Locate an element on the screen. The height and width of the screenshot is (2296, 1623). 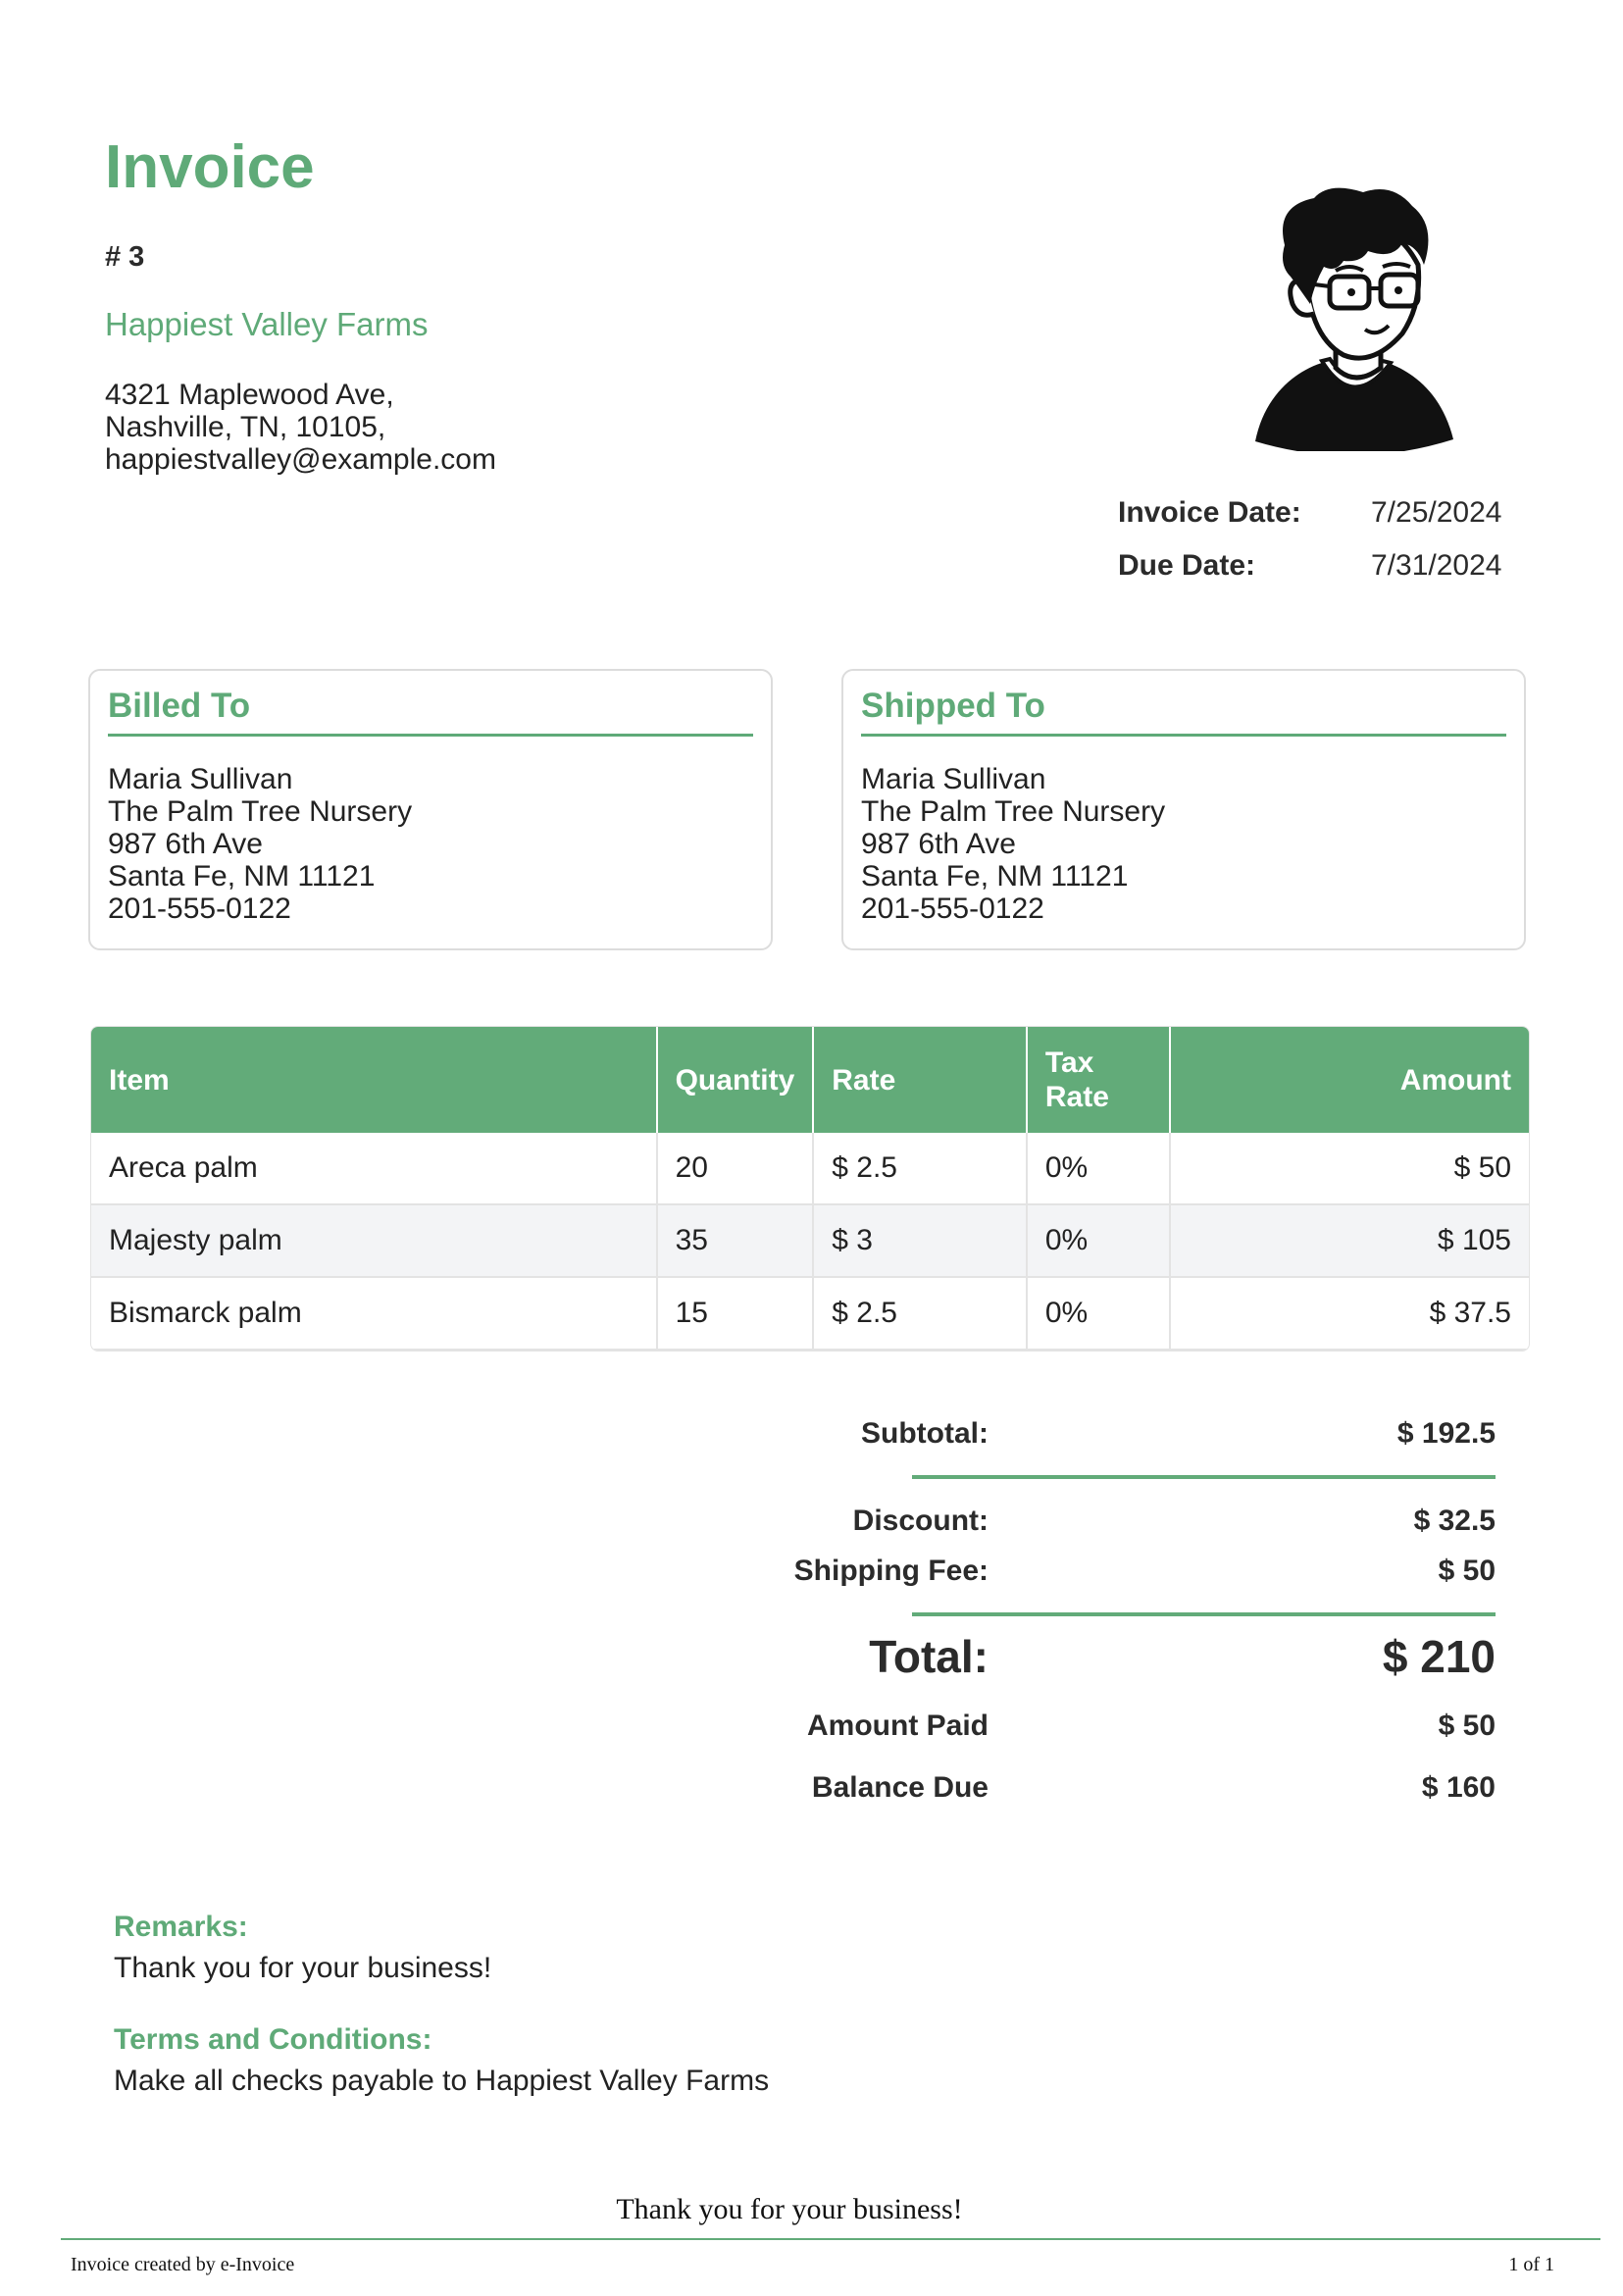
footer-created-by: Invoice created by e-Invoice is located at coordinates (183, 2265).